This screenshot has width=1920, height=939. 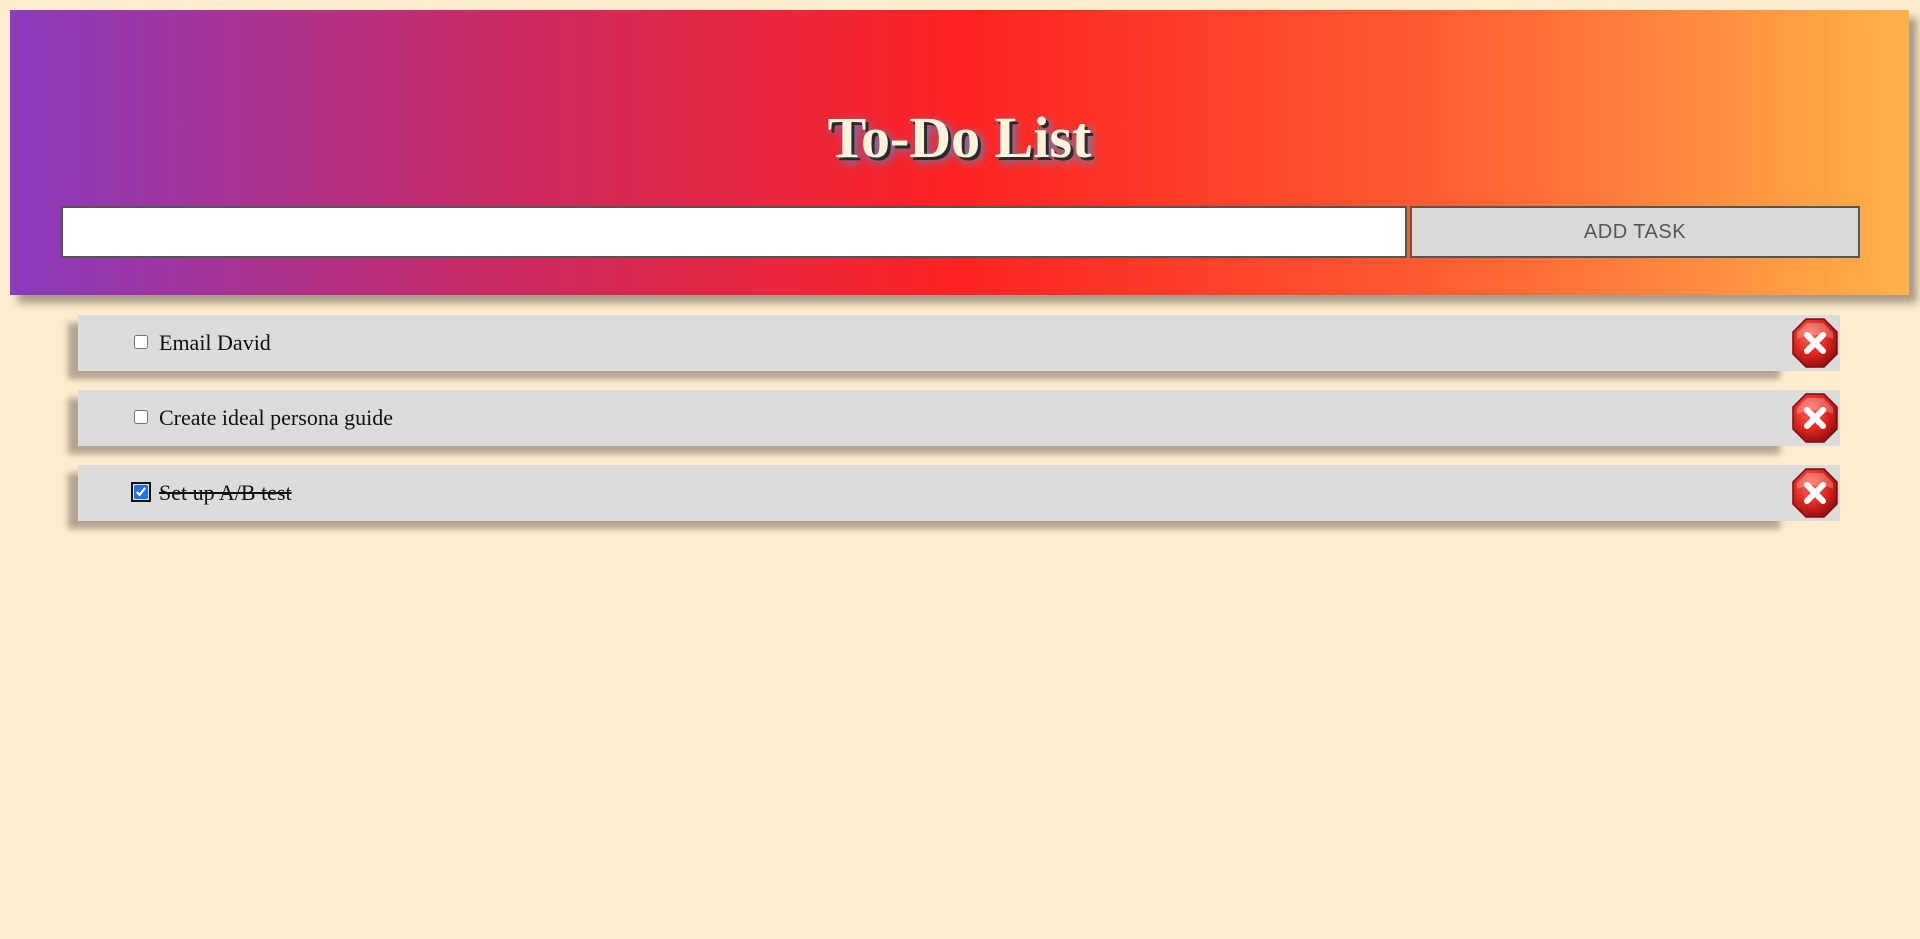 What do you see at coordinates (276, 417) in the screenshot?
I see `task-text: Create ideal persona guide` at bounding box center [276, 417].